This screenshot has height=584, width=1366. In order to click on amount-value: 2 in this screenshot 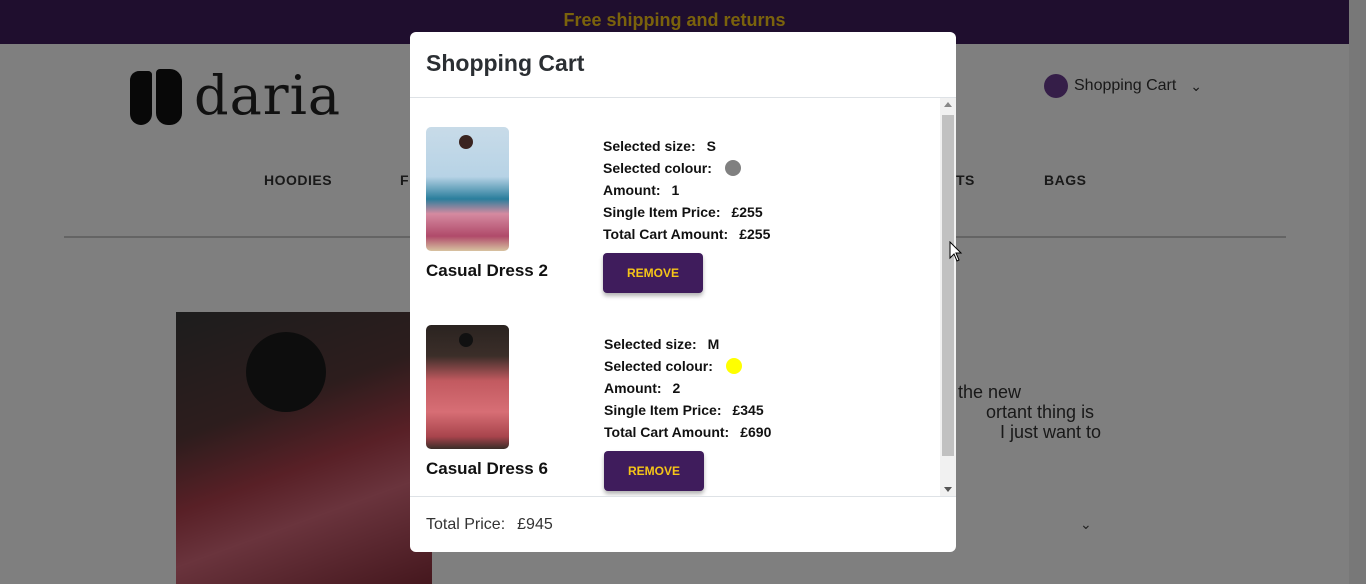, I will do `click(676, 388)`.